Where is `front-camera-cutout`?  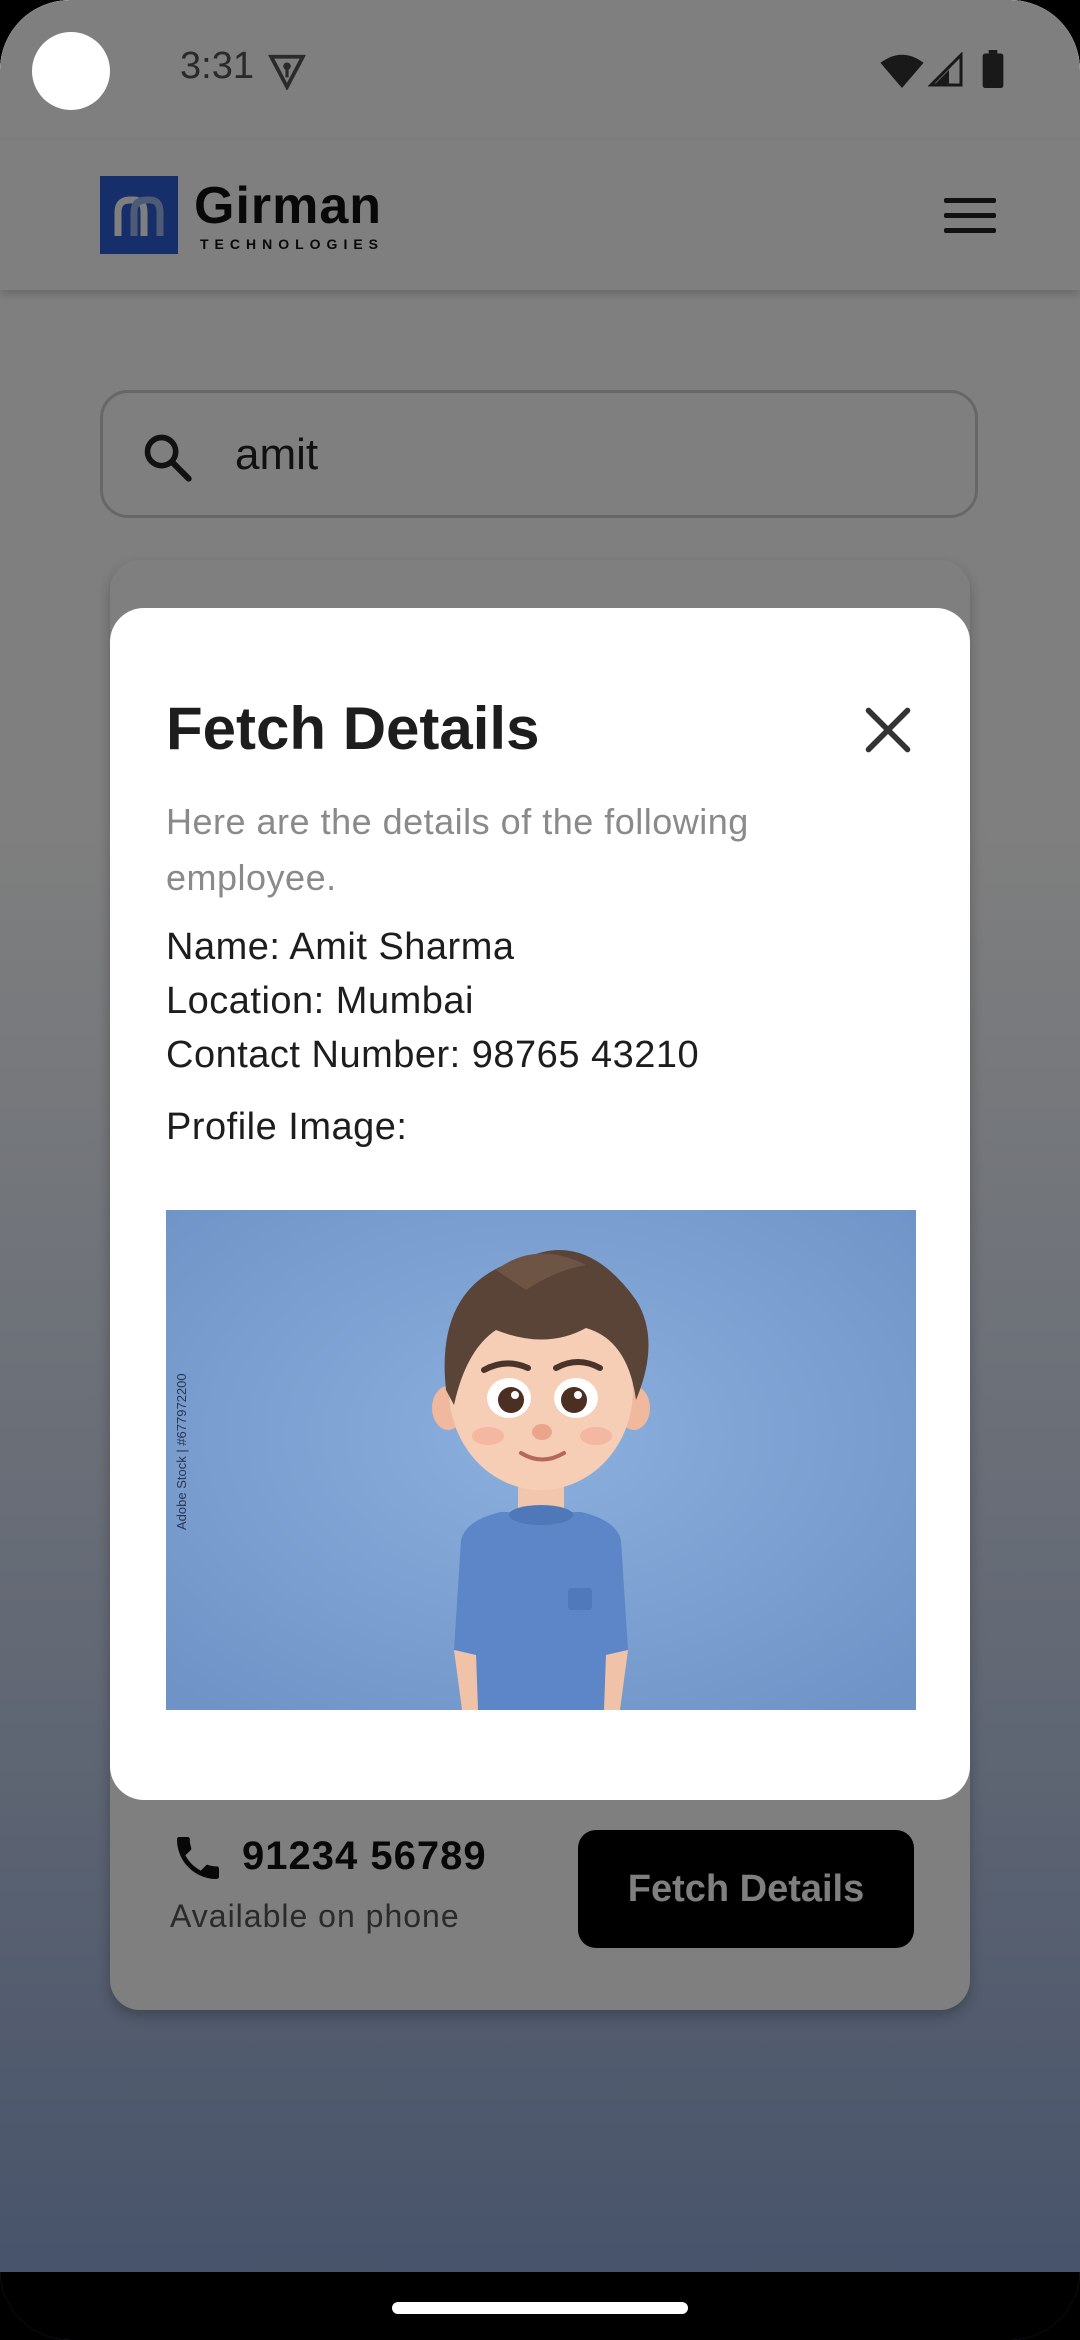
front-camera-cutout is located at coordinates (71, 71).